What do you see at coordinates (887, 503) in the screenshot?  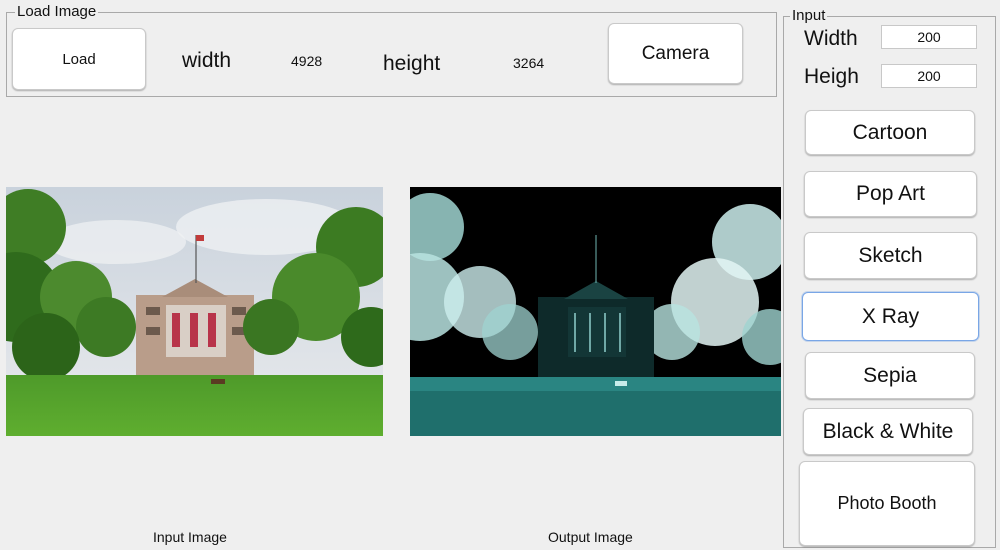 I see `photo-booth-button: Photo Booth` at bounding box center [887, 503].